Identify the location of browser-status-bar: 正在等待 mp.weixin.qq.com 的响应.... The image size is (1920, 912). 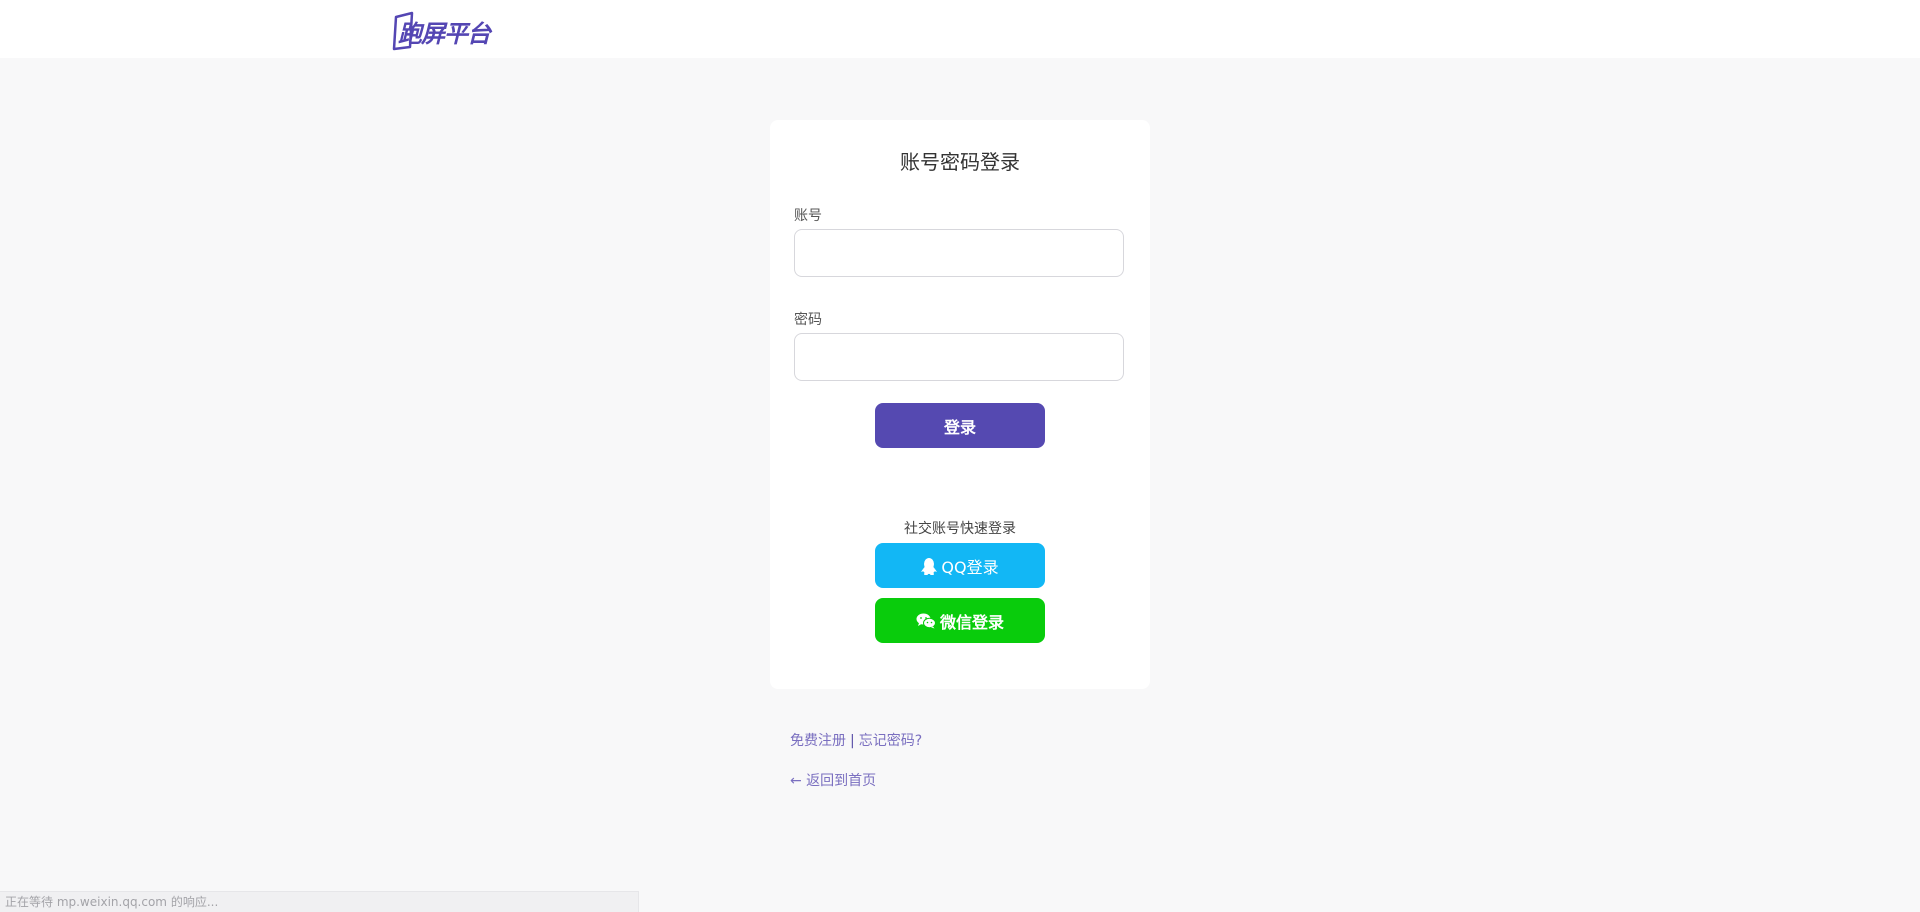
(319, 901).